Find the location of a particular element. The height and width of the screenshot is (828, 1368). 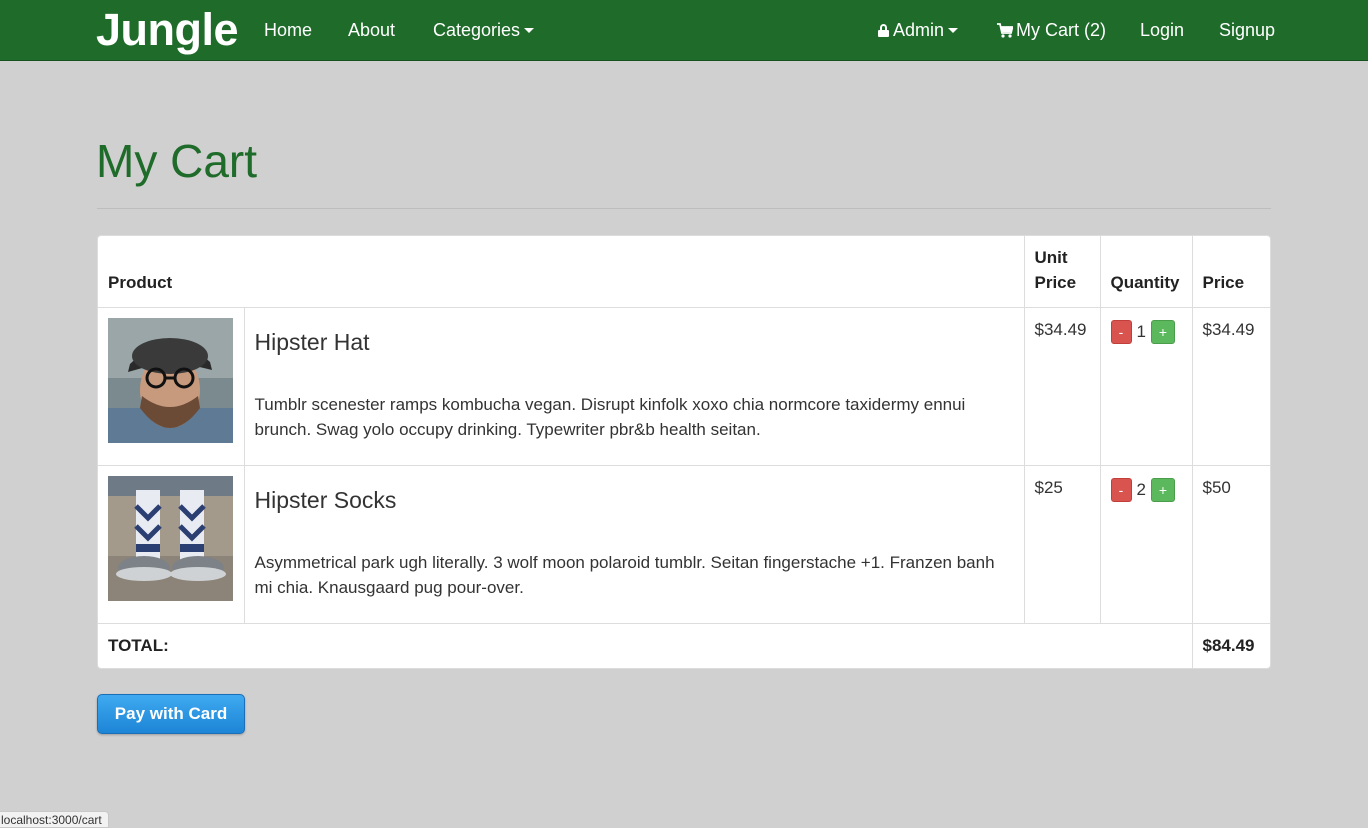

status-bar-url: localhost:3000/cart is located at coordinates (54, 819).